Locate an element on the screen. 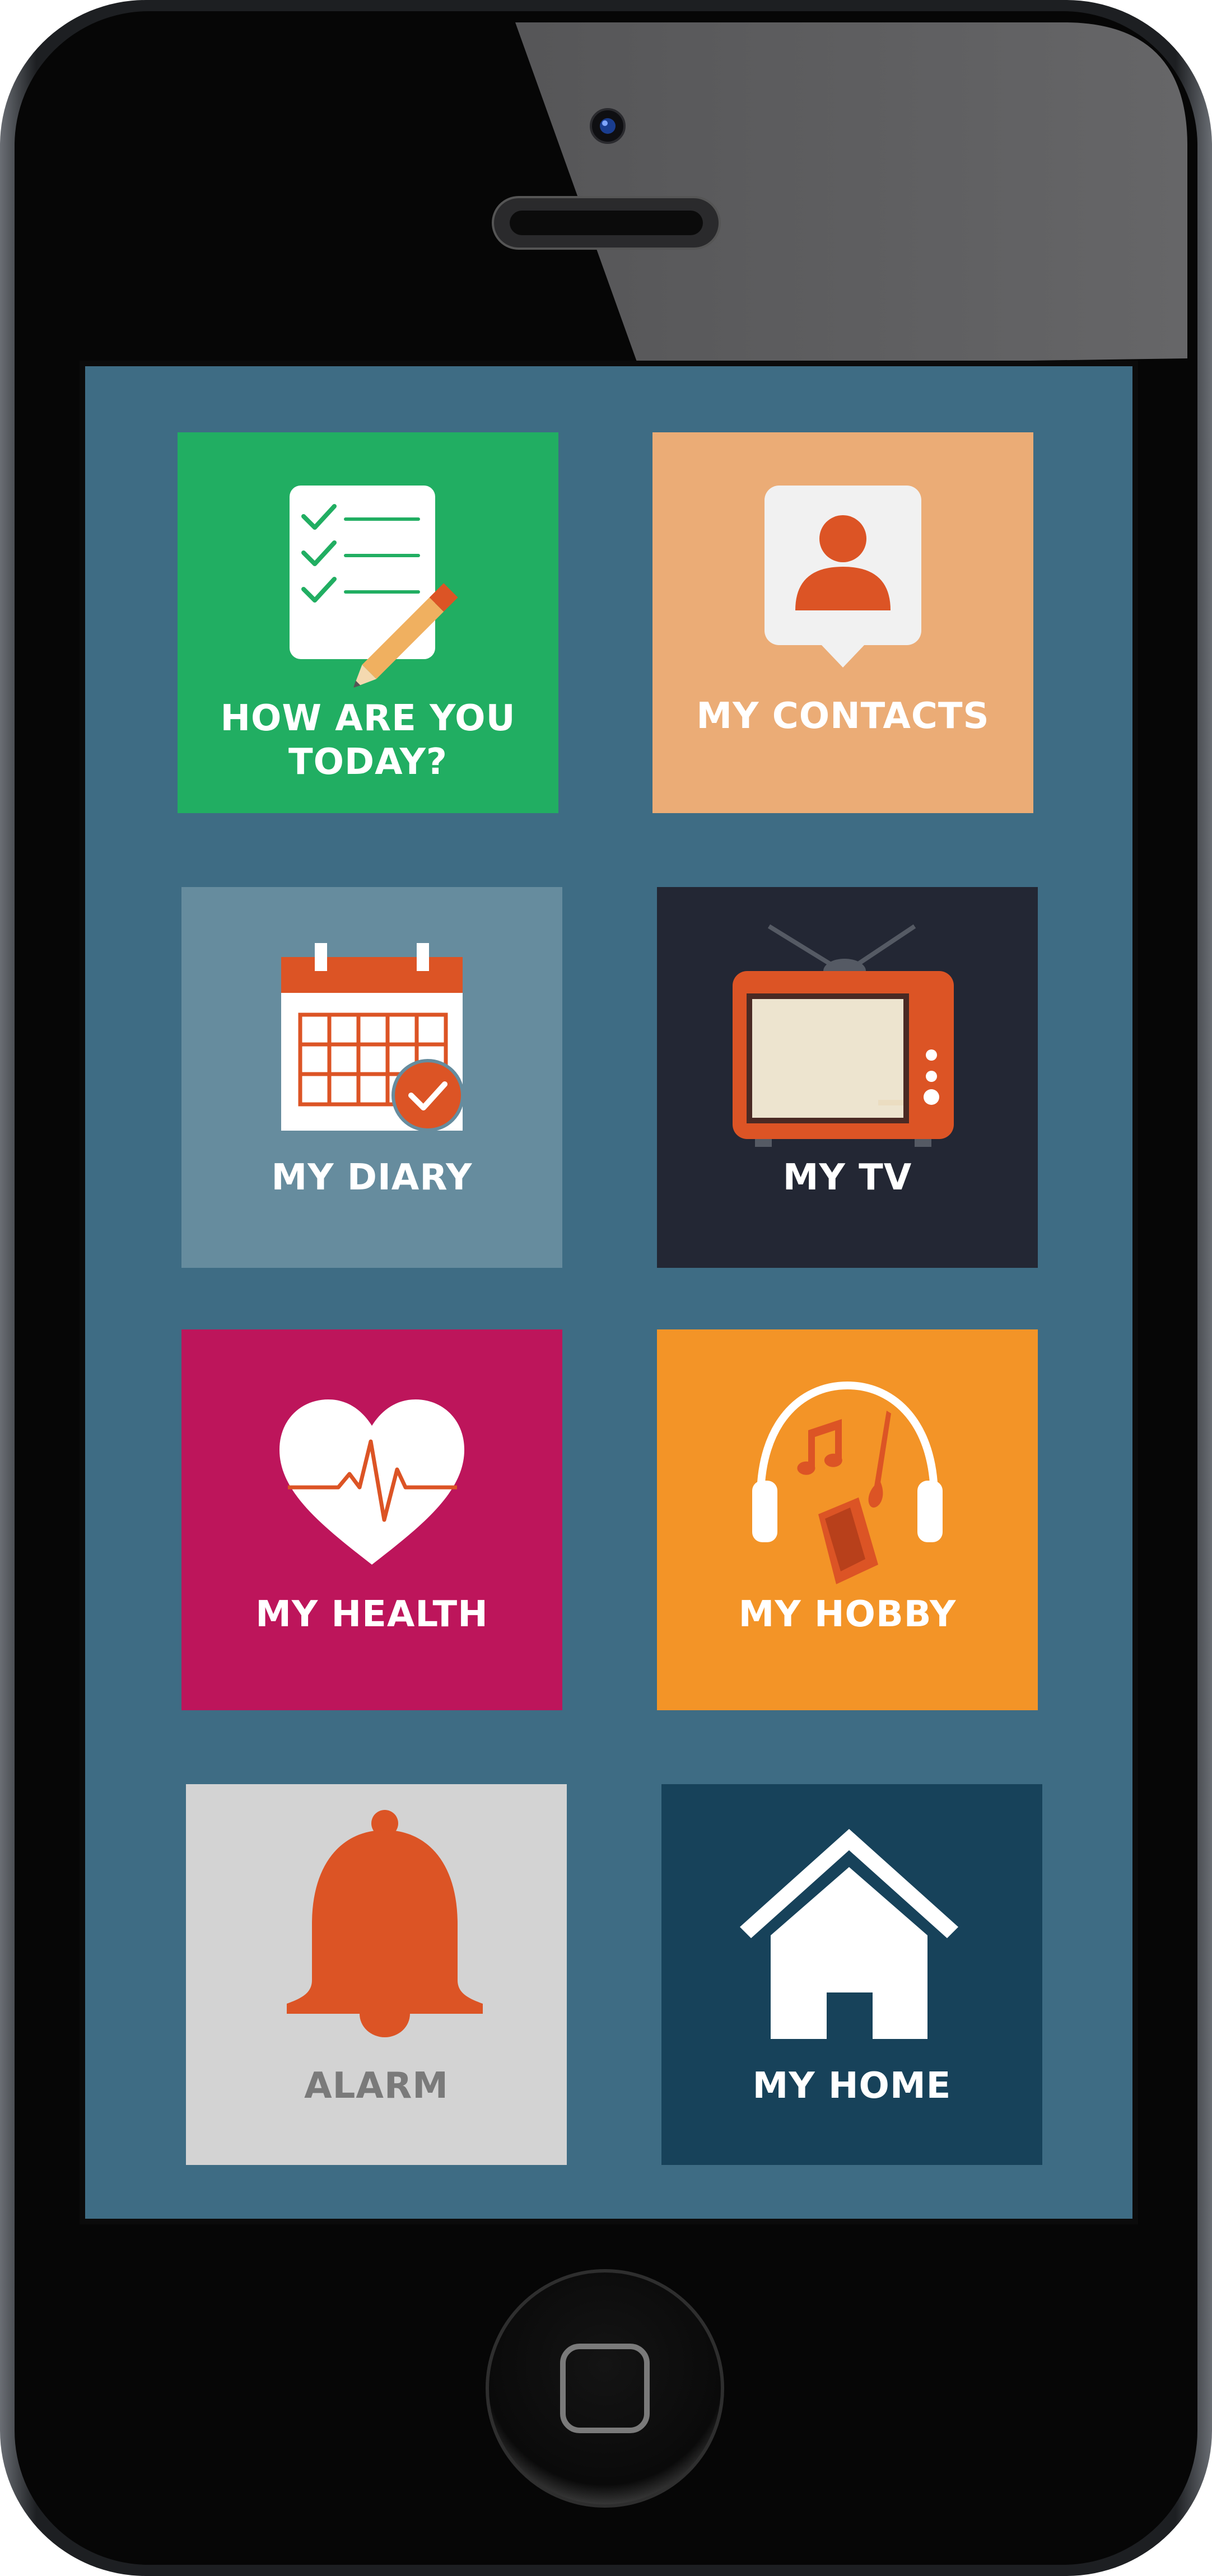  tile-how-are-you-today: HOW ARE YOU TODAY? is located at coordinates (368, 623).